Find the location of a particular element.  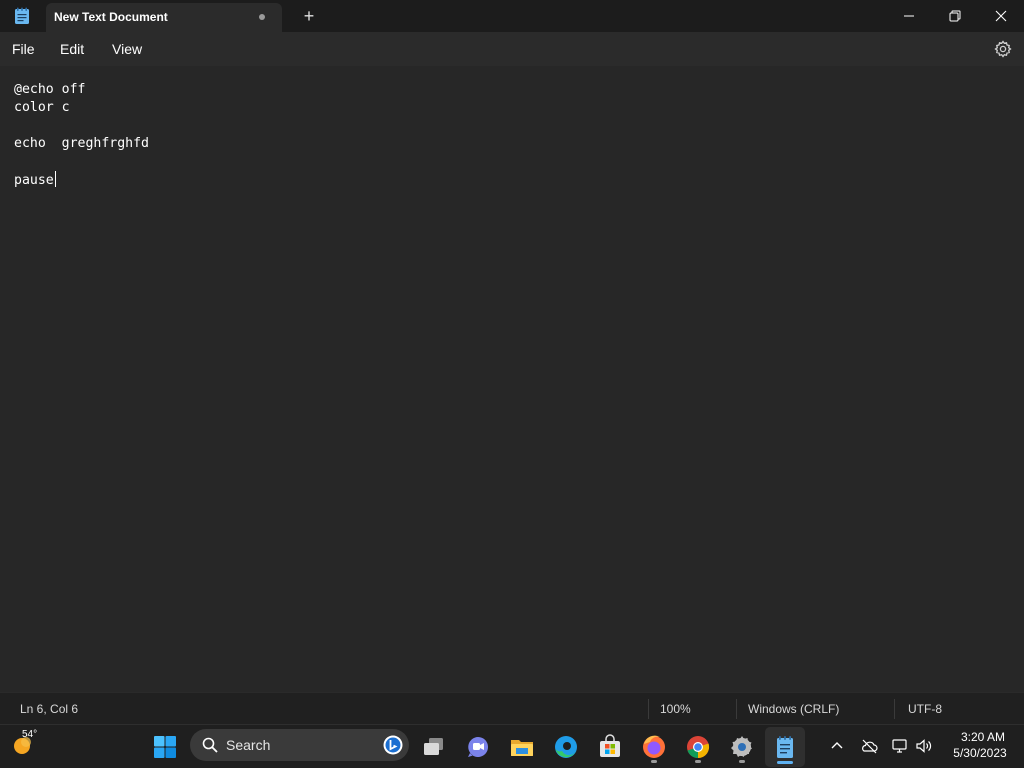

bing-icon is located at coordinates (393, 745).